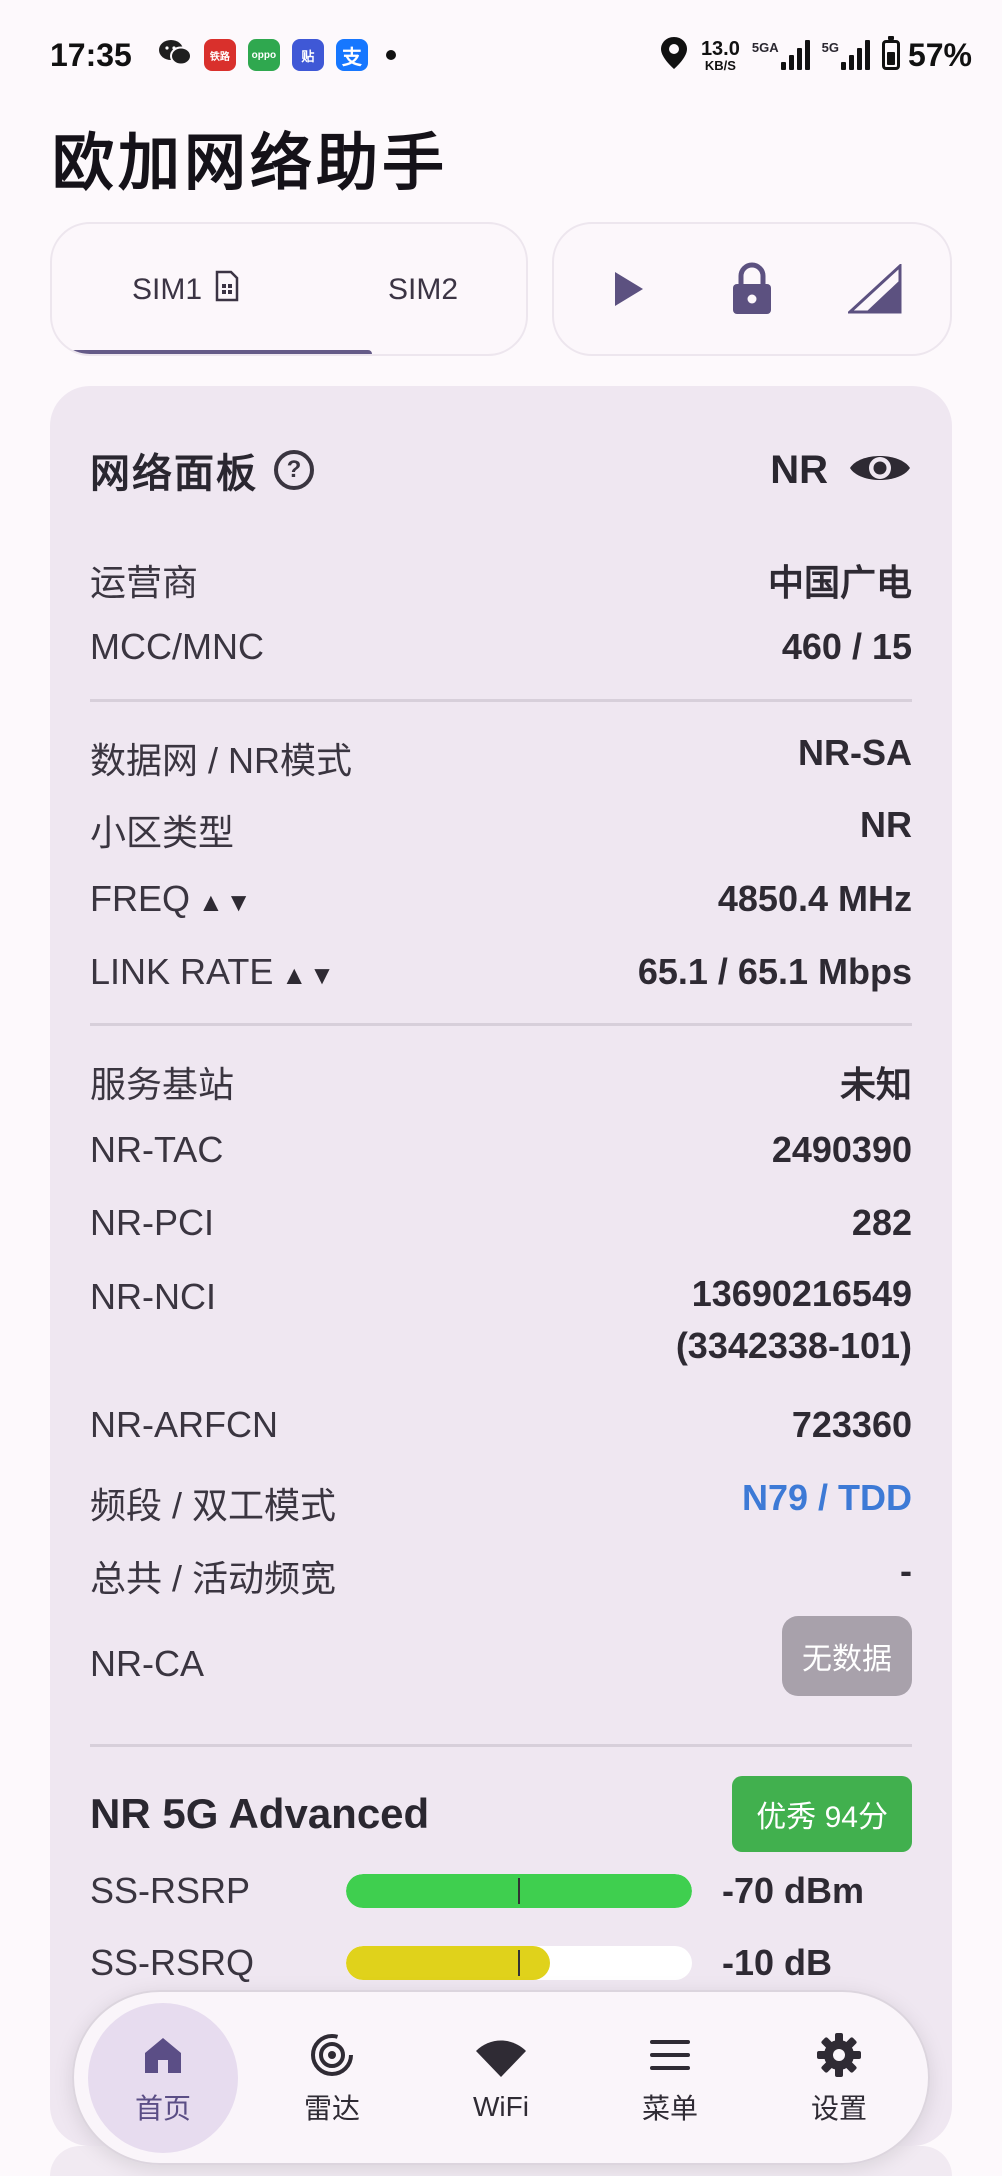 The image size is (1002, 2176). What do you see at coordinates (765, 47) in the screenshot?
I see `sim1-network-label: 5GA` at bounding box center [765, 47].